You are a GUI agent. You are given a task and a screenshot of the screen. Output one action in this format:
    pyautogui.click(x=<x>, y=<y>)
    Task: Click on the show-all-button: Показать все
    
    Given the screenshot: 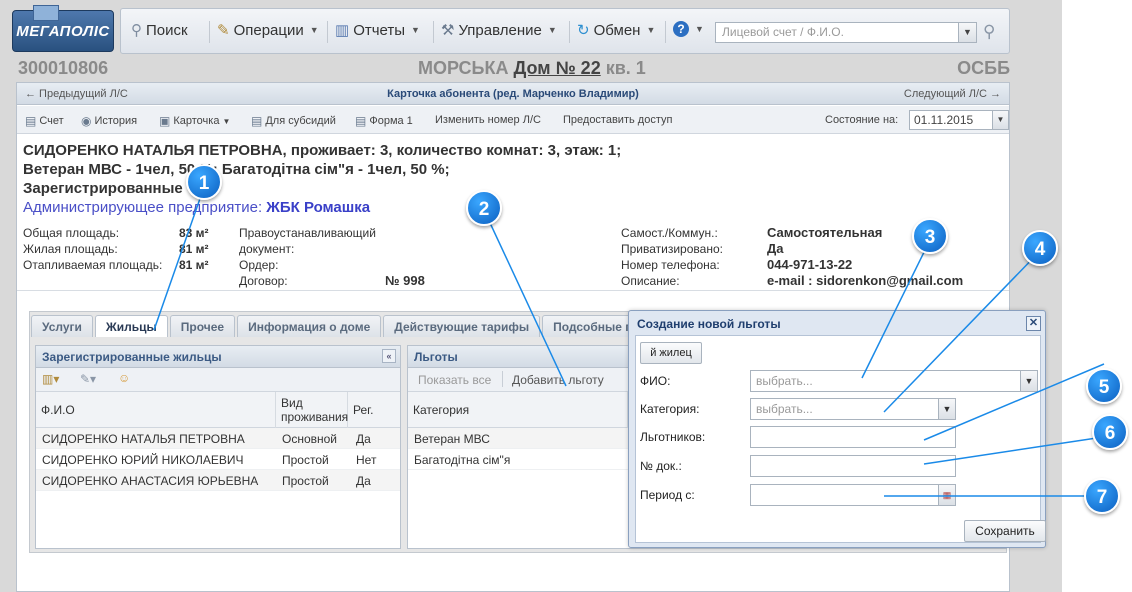 What is the action you would take?
    pyautogui.click(x=454, y=380)
    